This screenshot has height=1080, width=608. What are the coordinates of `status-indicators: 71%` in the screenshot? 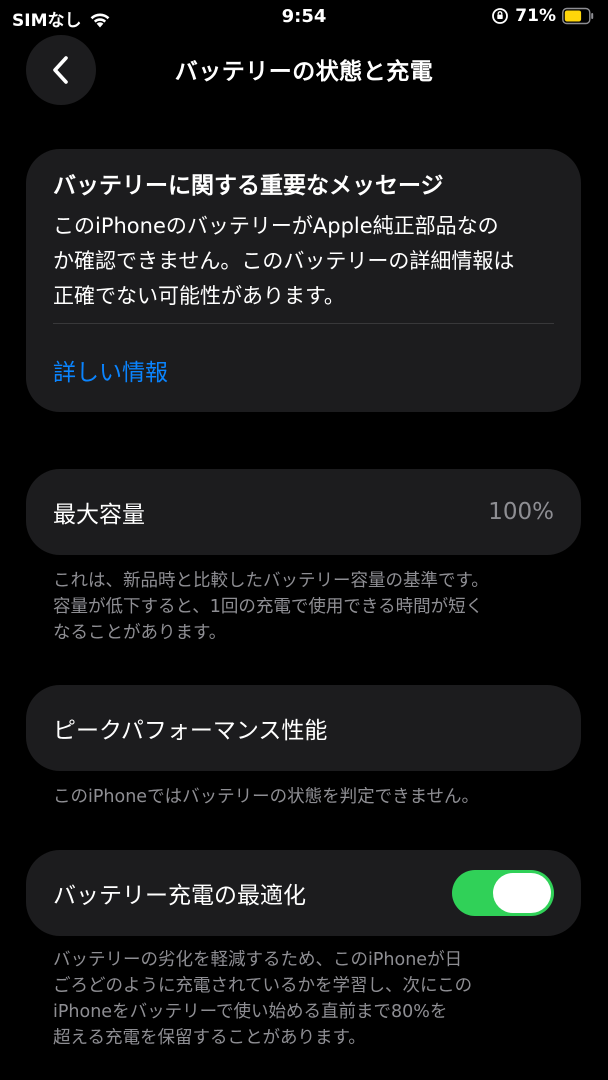 It's located at (542, 16).